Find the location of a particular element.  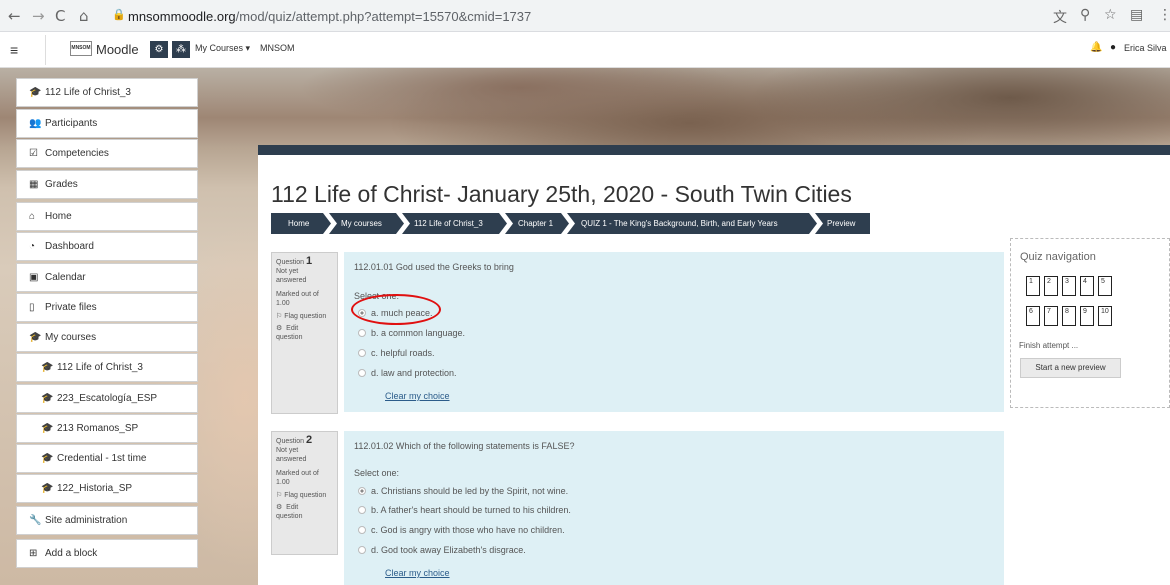

sidebar-item-dashboard: ◔ Dashboard is located at coordinates (107, 246).